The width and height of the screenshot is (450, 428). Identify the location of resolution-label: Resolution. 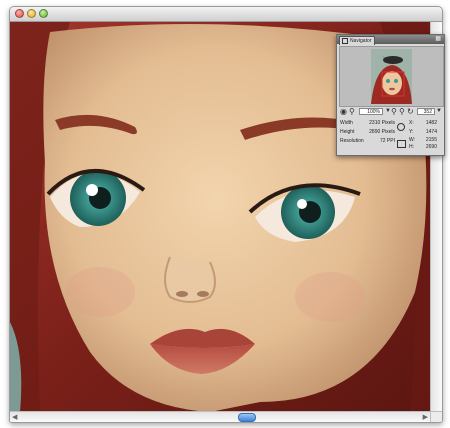
(352, 141).